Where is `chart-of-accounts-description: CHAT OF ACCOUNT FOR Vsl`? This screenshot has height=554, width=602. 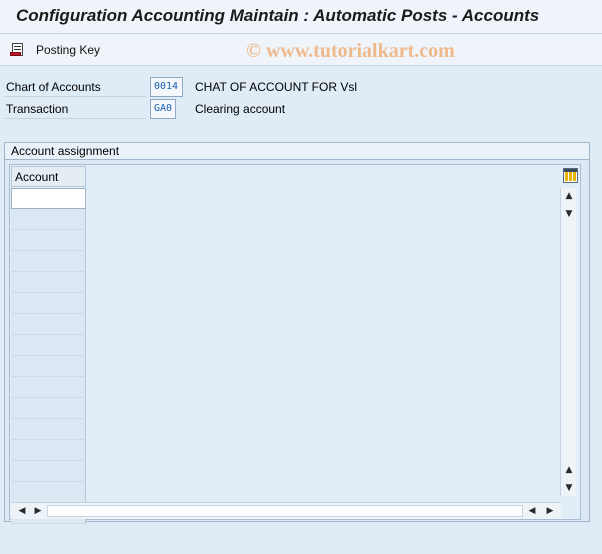 chart-of-accounts-description: CHAT OF ACCOUNT FOR Vsl is located at coordinates (276, 87).